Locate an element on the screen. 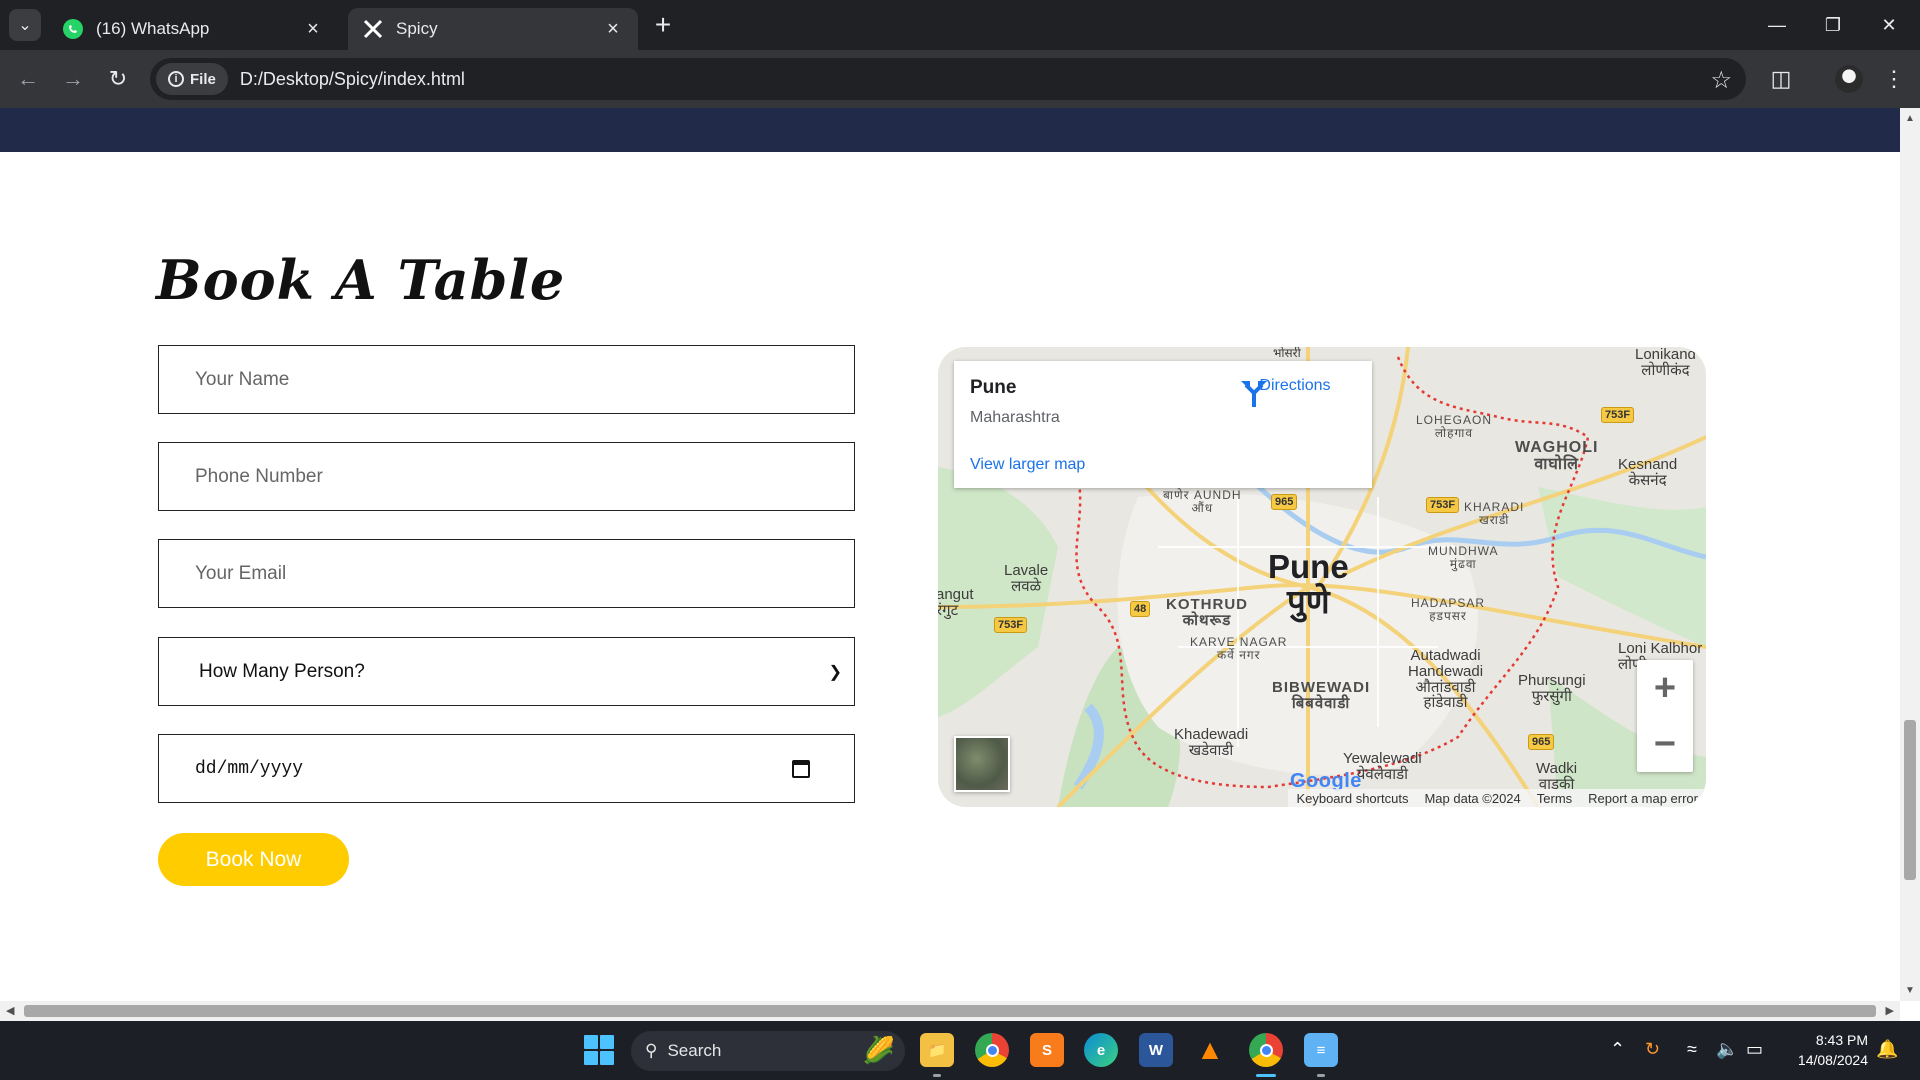 Image resolution: width=1920 pixels, height=1080 pixels. map-label-lavale: Lavale लवळे is located at coordinates (1026, 579).